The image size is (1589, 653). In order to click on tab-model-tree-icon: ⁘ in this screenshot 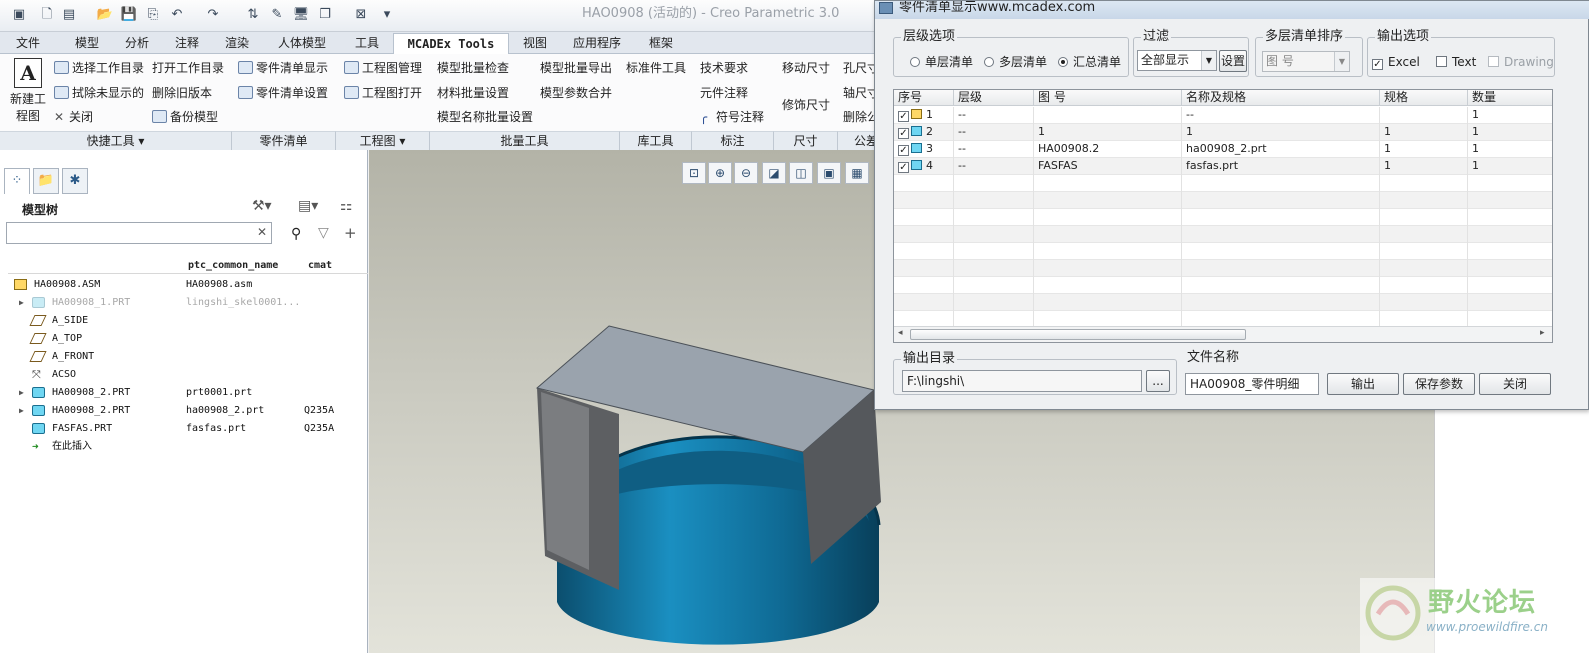, I will do `click(17, 181)`.